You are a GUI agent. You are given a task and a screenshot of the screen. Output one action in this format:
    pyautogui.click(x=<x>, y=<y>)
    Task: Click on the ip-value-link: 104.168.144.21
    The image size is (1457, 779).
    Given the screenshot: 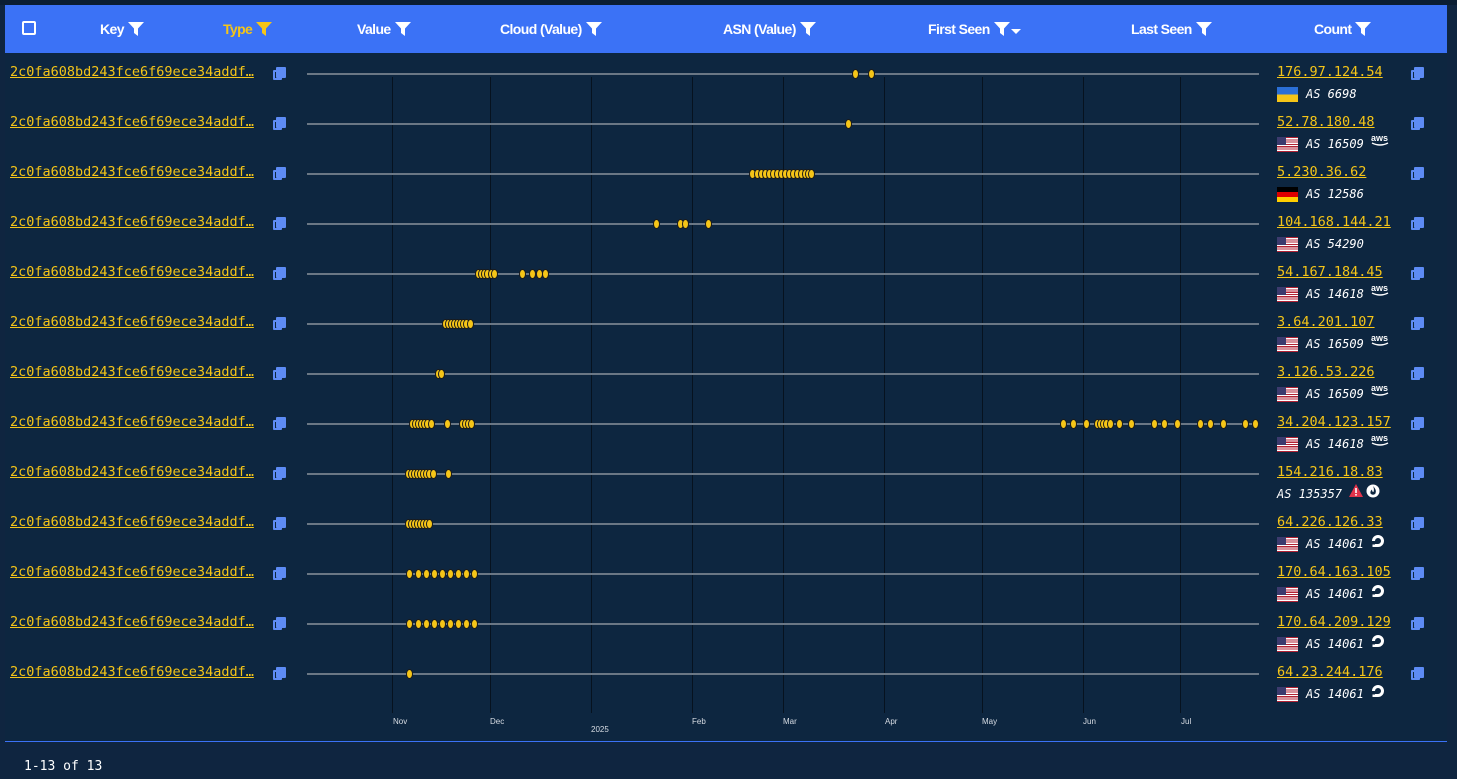 What is the action you would take?
    pyautogui.click(x=1334, y=222)
    